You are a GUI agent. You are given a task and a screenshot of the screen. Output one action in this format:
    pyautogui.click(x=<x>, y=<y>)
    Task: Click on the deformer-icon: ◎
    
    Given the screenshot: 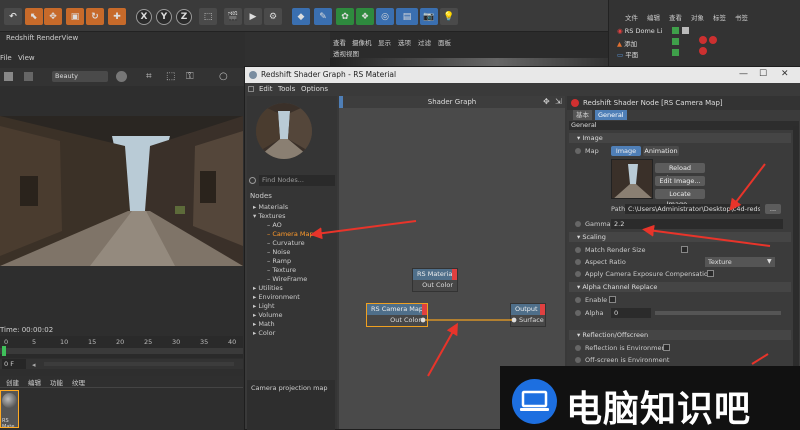 What is the action you would take?
    pyautogui.click(x=385, y=16)
    